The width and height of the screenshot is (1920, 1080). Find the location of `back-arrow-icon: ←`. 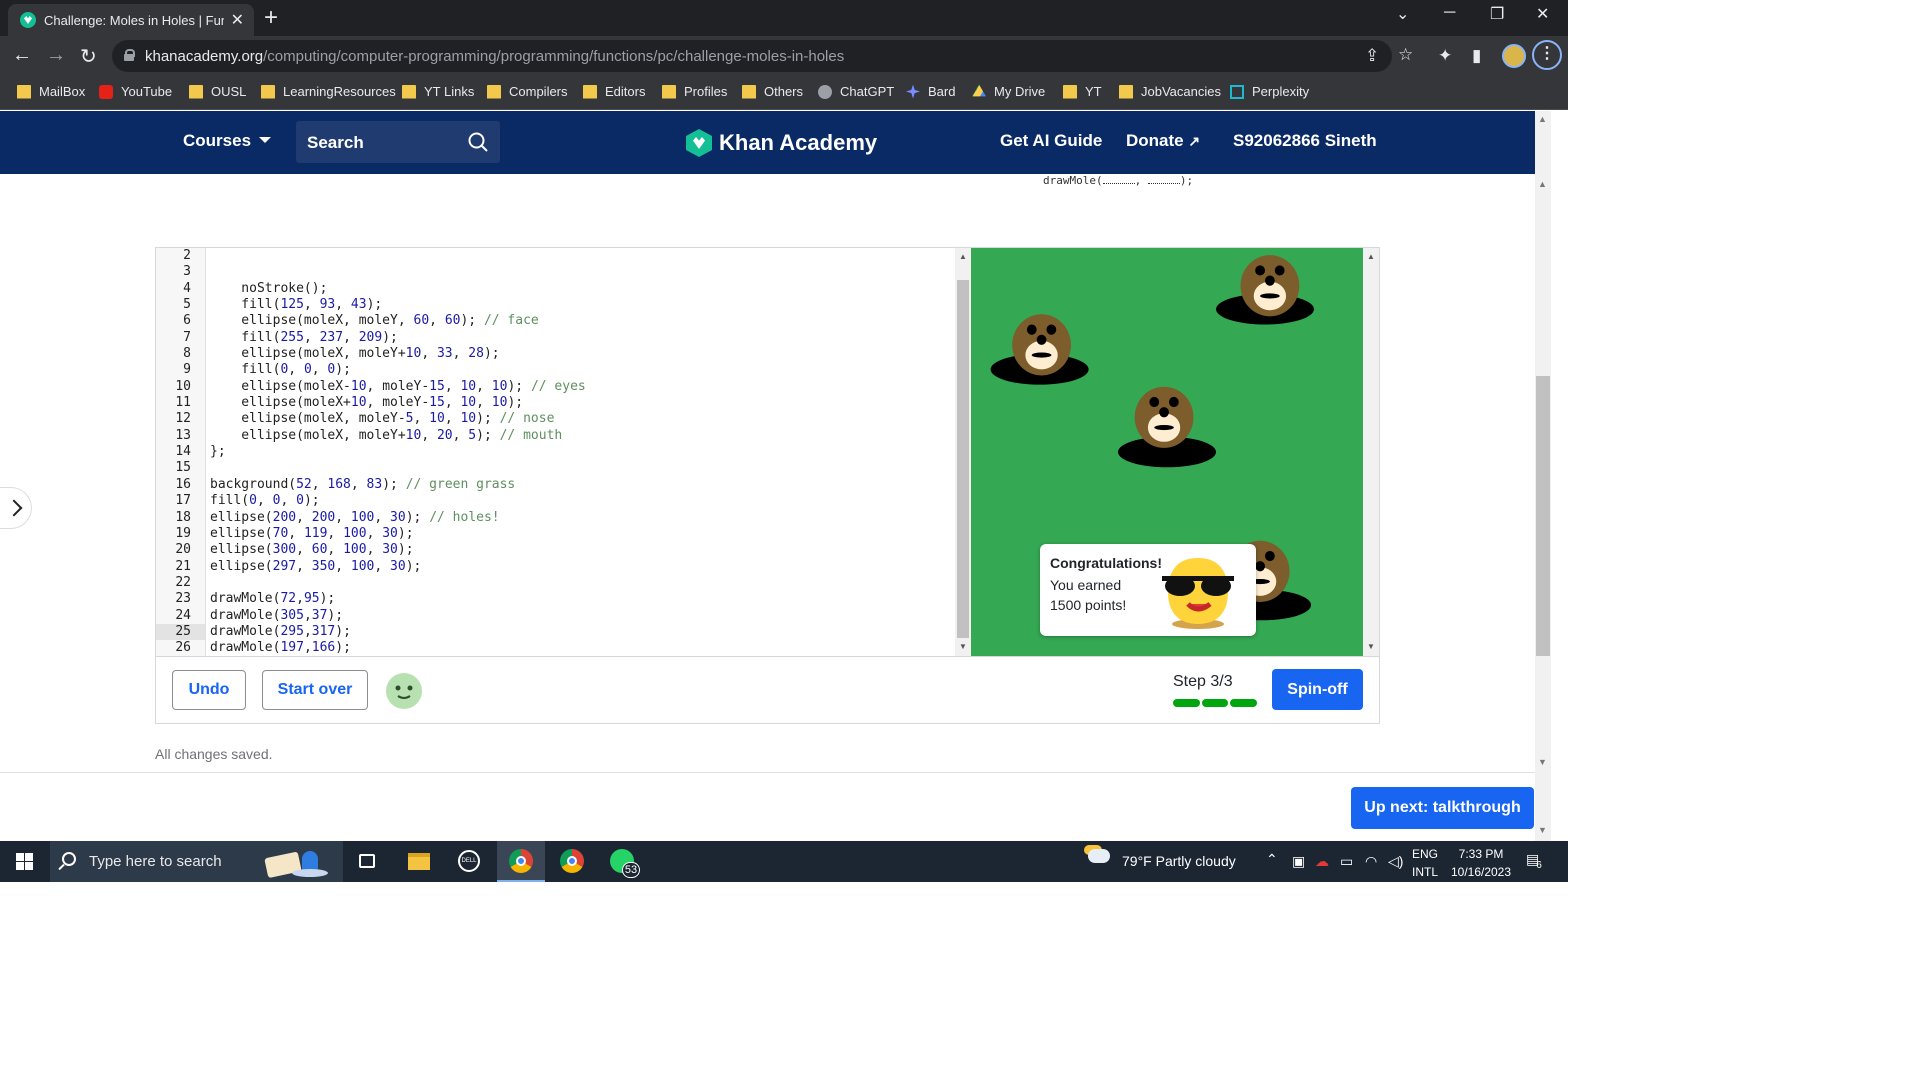

back-arrow-icon: ← is located at coordinates (22, 55).